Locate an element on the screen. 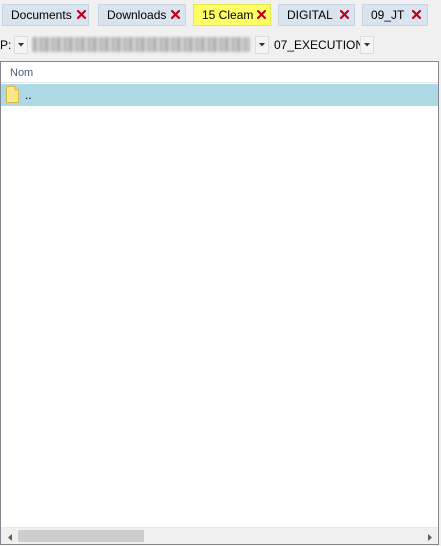 Image resolution: width=441 pixels, height=546 pixels. list-item-label: .. is located at coordinates (28, 95).